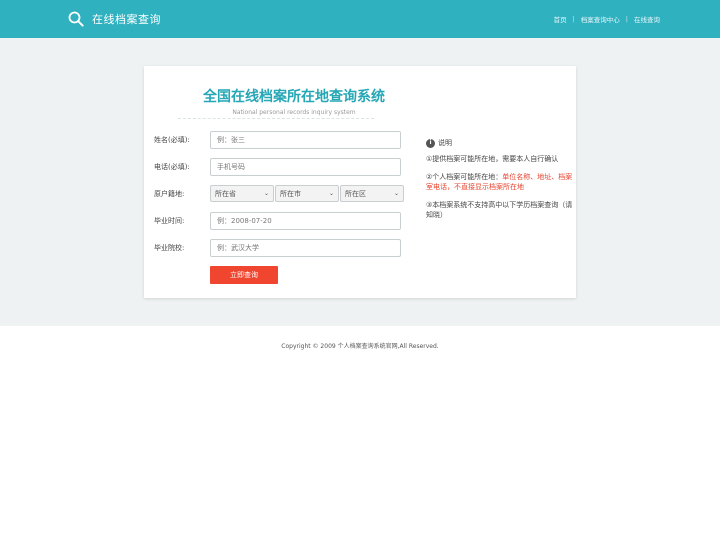  I want to click on district-select-value: 所在区, so click(355, 193).